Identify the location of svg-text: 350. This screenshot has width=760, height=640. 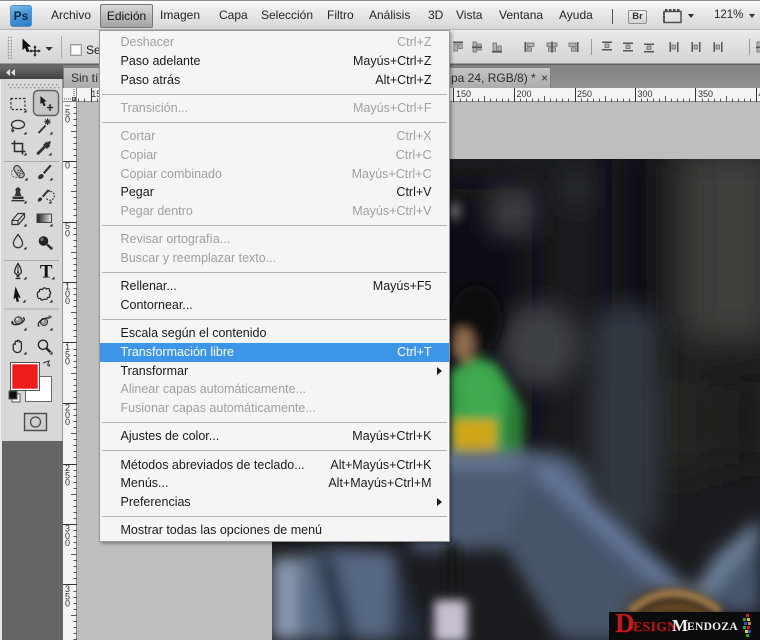
(705, 94).